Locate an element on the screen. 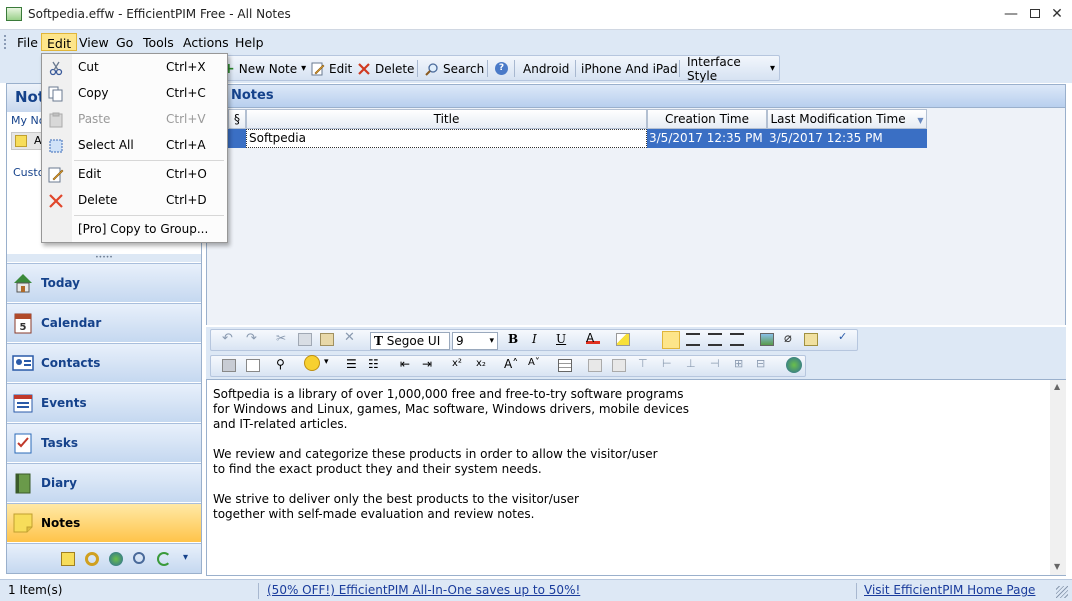 The width and height of the screenshot is (1072, 601). nav-diary: Diary is located at coordinates (104, 482).